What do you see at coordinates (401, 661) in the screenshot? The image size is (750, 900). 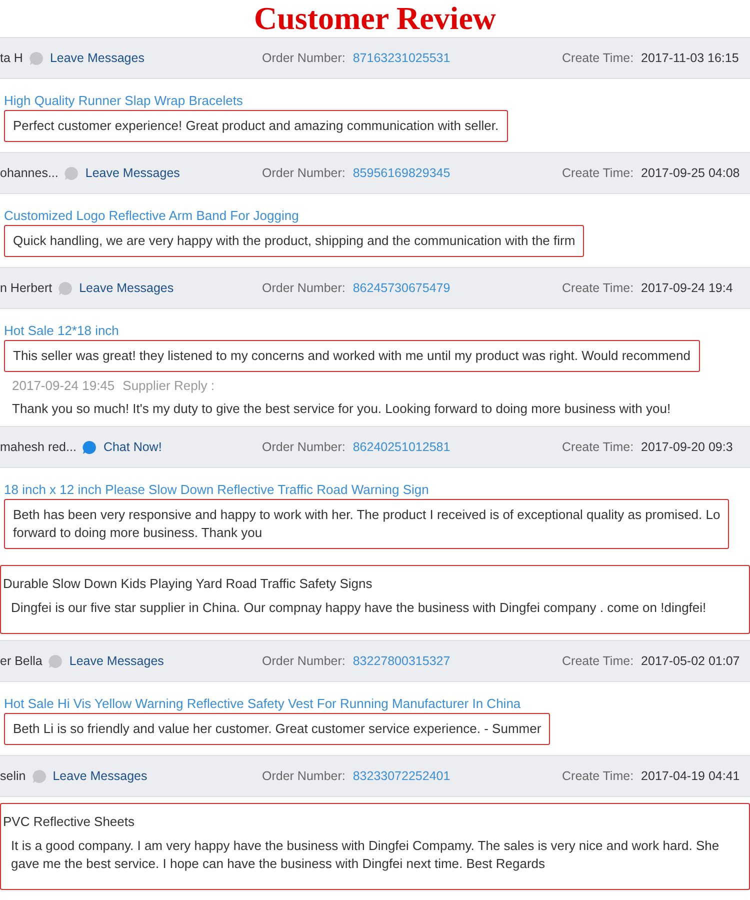 I see `order-number-link: 83227800315327` at bounding box center [401, 661].